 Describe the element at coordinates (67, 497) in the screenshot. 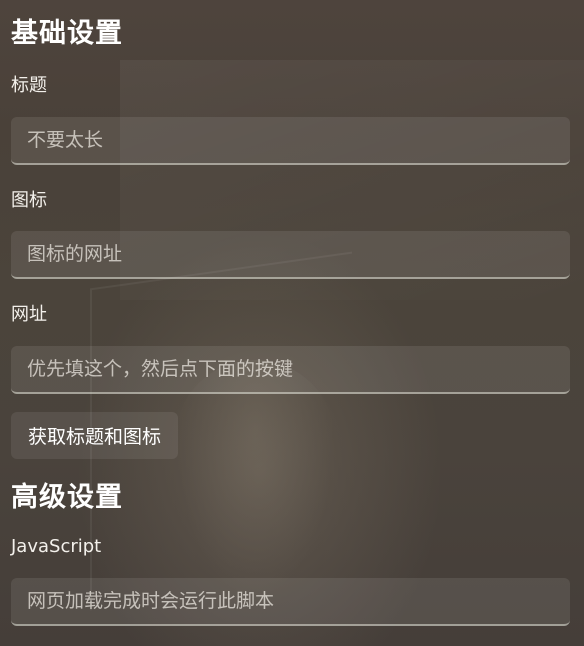

I see `advanced-settings-heading: 高级设置` at that location.